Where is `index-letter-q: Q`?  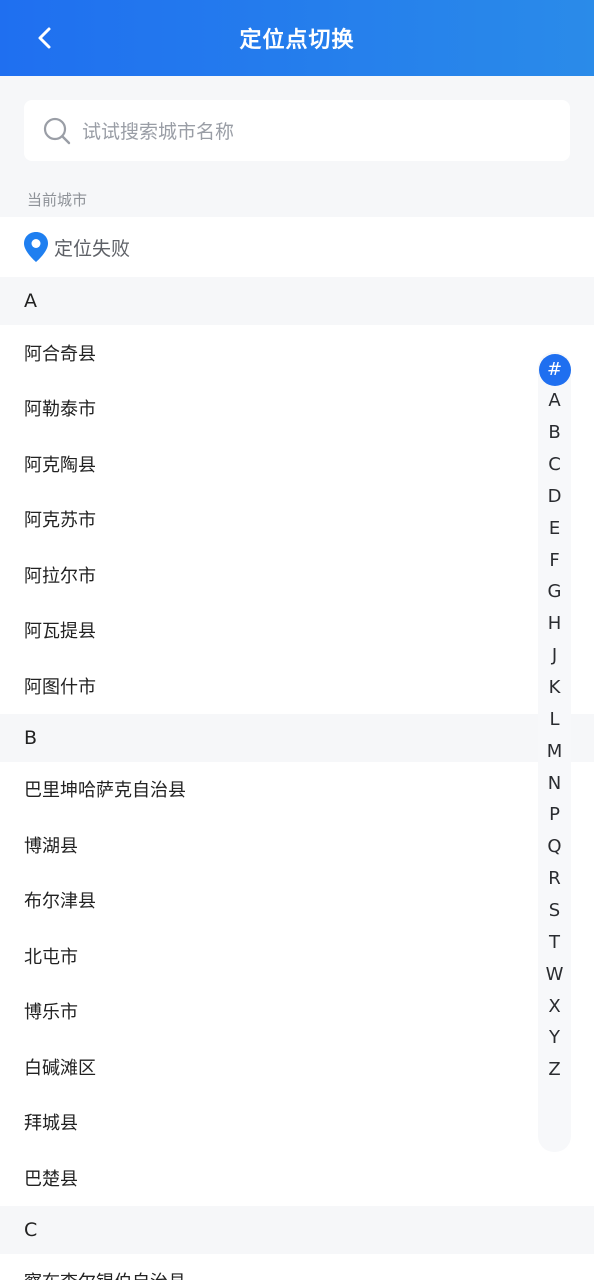
index-letter-q: Q is located at coordinates (554, 847).